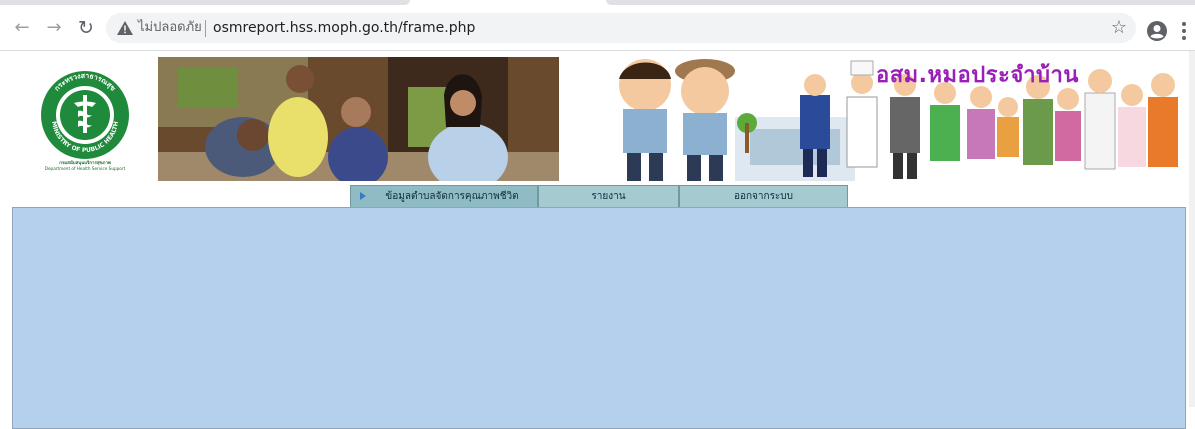 The image size is (1195, 429). What do you see at coordinates (85, 163) in the screenshot?
I see `logo-caption-thai: กรมสนับสนุนบริการสุขภาพ` at bounding box center [85, 163].